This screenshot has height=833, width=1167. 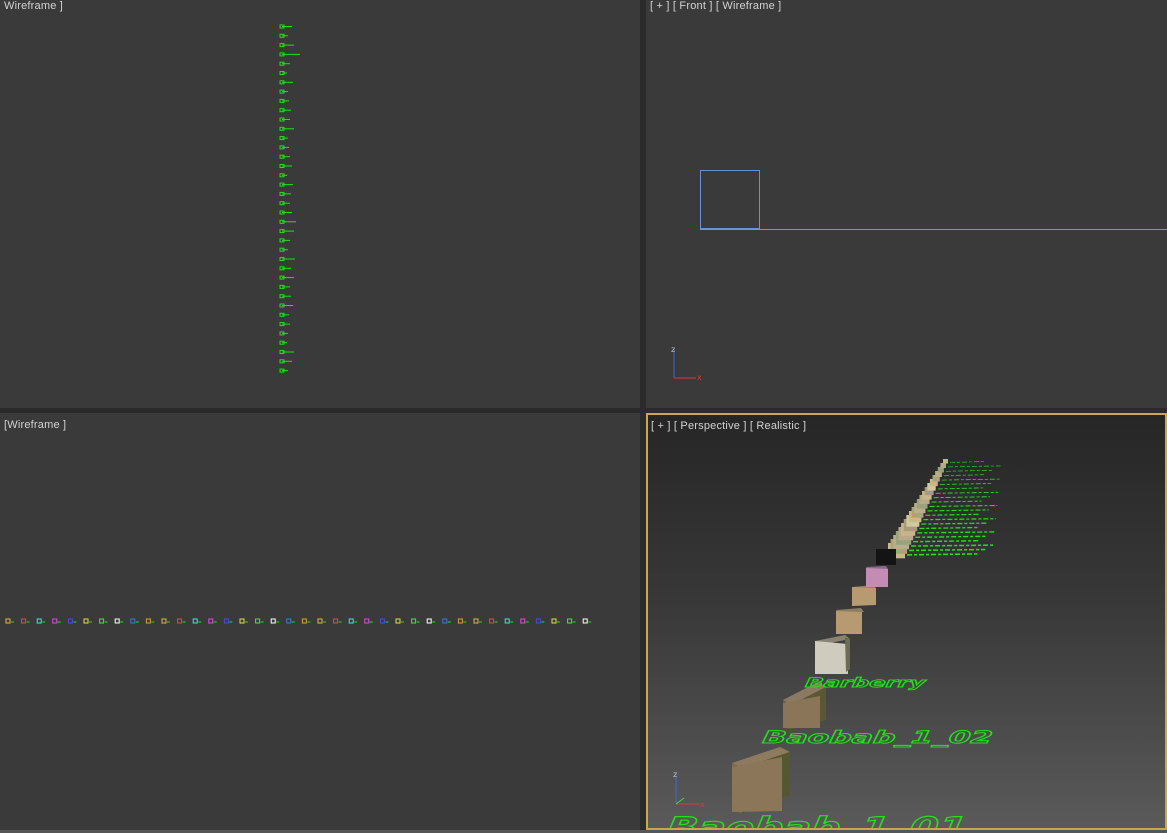 What do you see at coordinates (919, 276) in the screenshot?
I see `front-view-scene: z x` at bounding box center [919, 276].